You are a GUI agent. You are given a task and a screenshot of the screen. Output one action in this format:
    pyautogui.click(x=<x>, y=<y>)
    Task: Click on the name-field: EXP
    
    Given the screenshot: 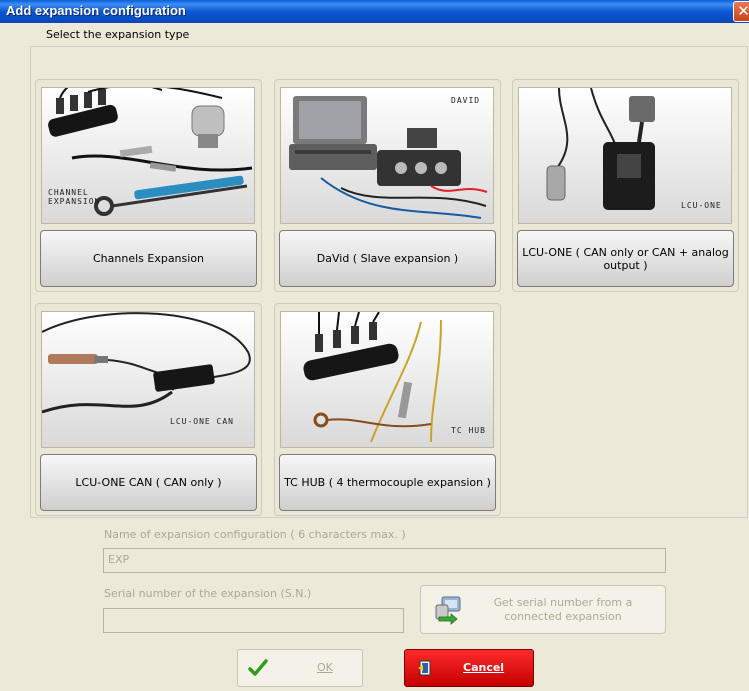 What is the action you would take?
    pyautogui.click(x=384, y=560)
    